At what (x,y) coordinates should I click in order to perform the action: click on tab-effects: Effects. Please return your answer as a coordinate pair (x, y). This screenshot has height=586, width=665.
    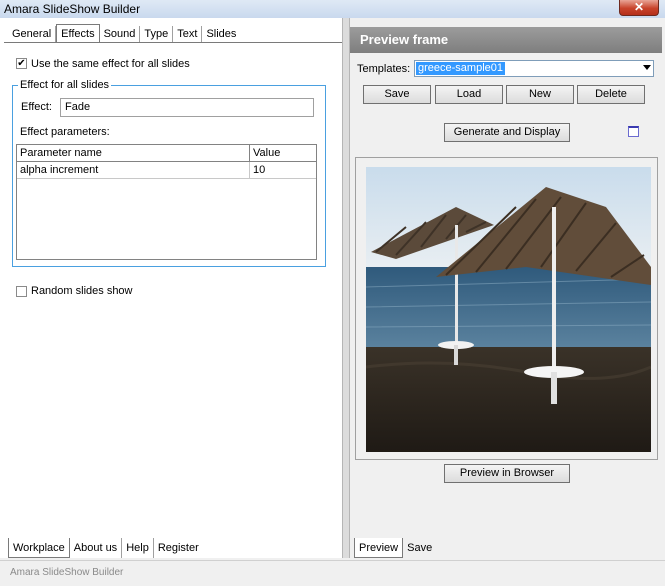
    Looking at the image, I should click on (78, 33).